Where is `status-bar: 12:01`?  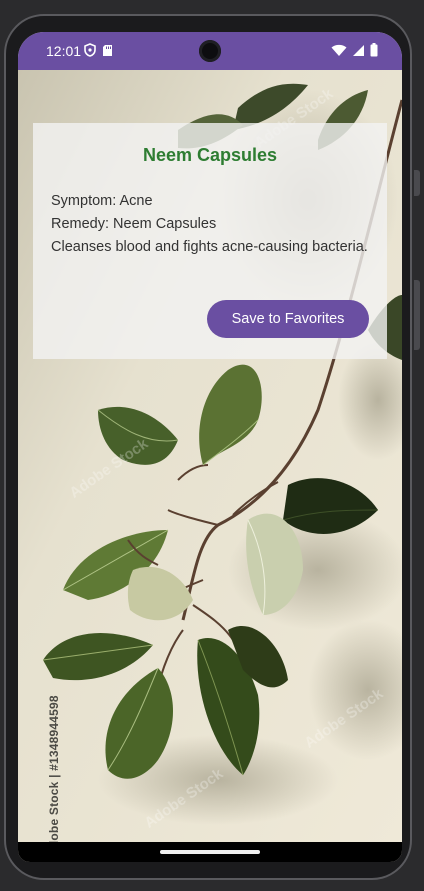 status-bar: 12:01 is located at coordinates (210, 51).